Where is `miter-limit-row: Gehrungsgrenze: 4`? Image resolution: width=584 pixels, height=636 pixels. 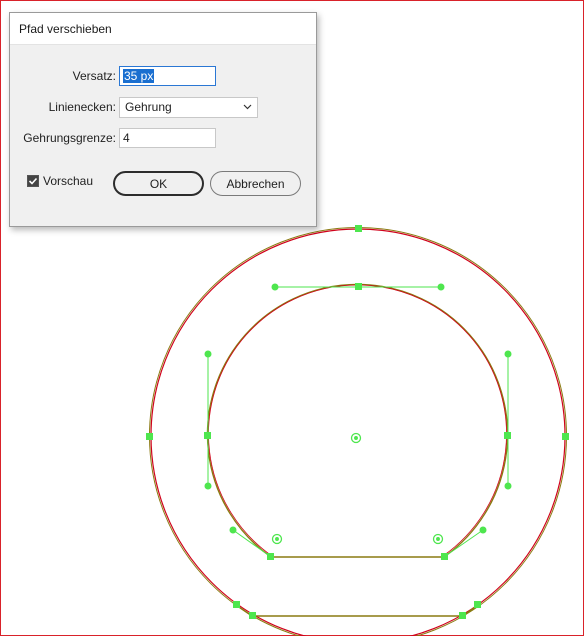 miter-limit-row: Gehrungsgrenze: 4 is located at coordinates (113, 138).